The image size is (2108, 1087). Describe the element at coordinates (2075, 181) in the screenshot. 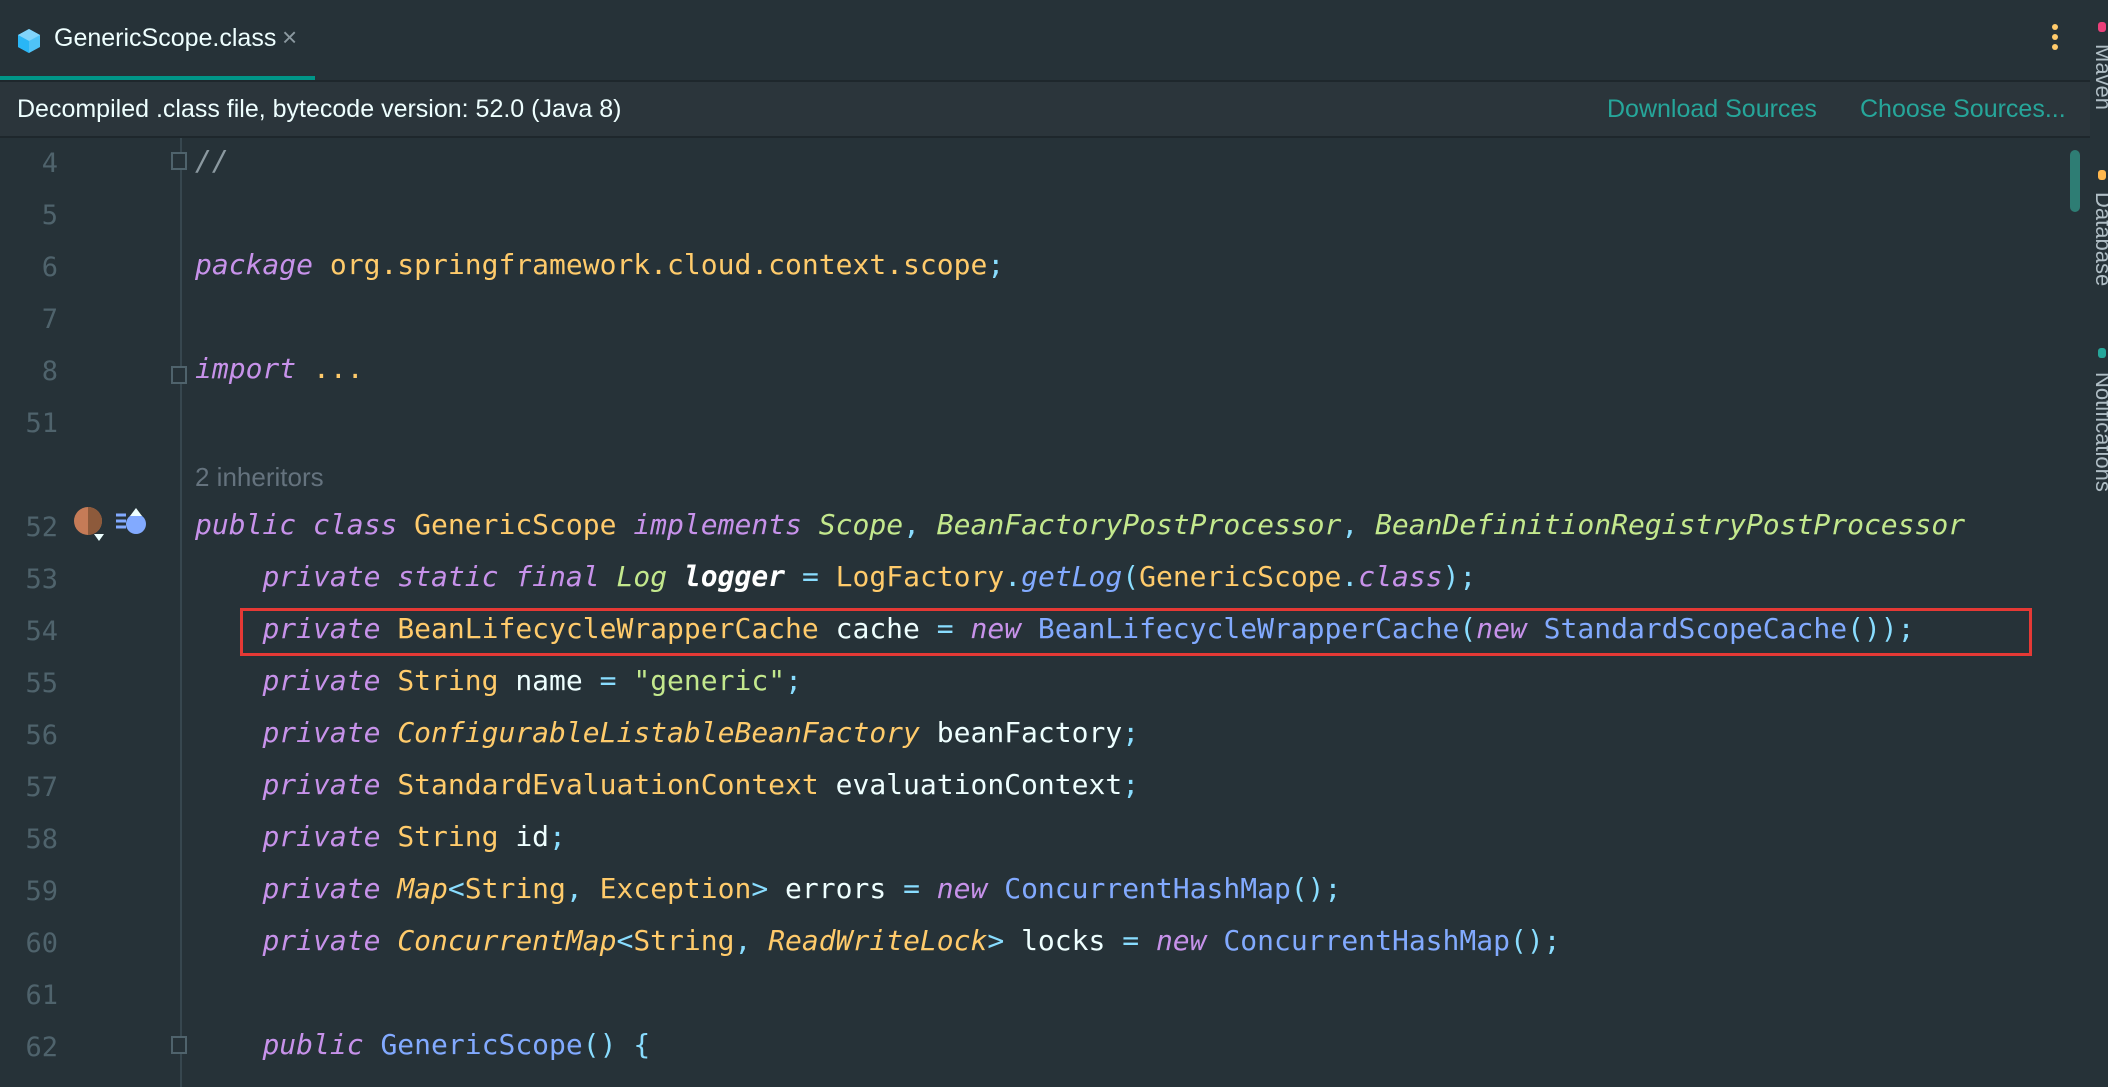

I see `scrollbar-thumb` at that location.